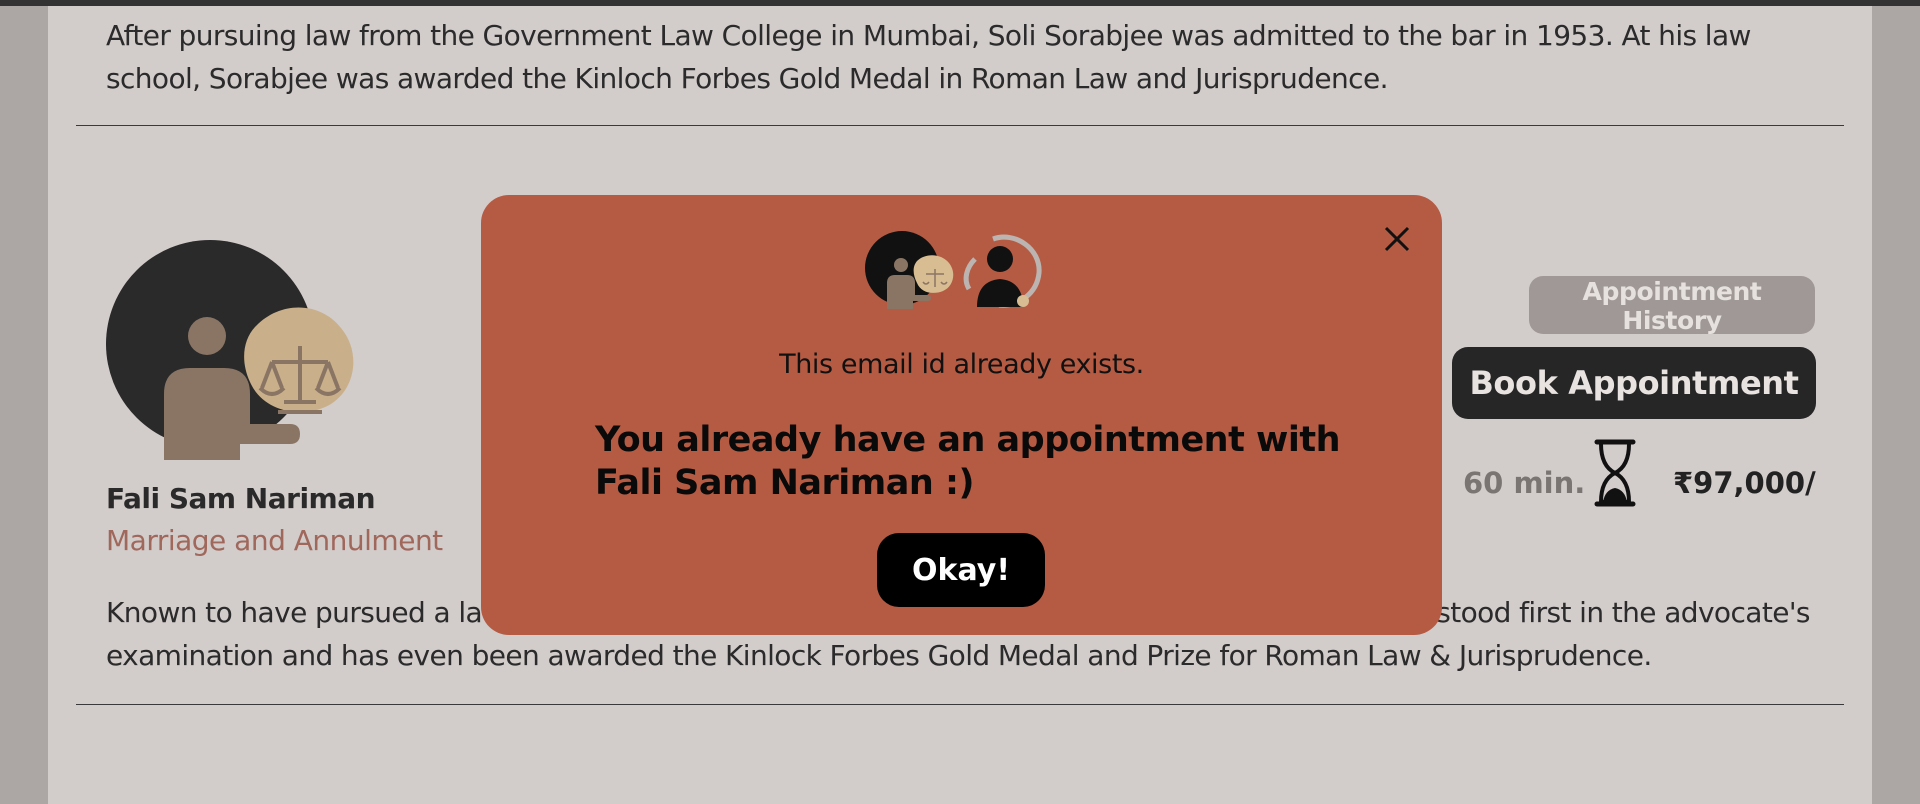 The width and height of the screenshot is (1920, 804). Describe the element at coordinates (961, 570) in the screenshot. I see `okay-button: Okay!` at that location.